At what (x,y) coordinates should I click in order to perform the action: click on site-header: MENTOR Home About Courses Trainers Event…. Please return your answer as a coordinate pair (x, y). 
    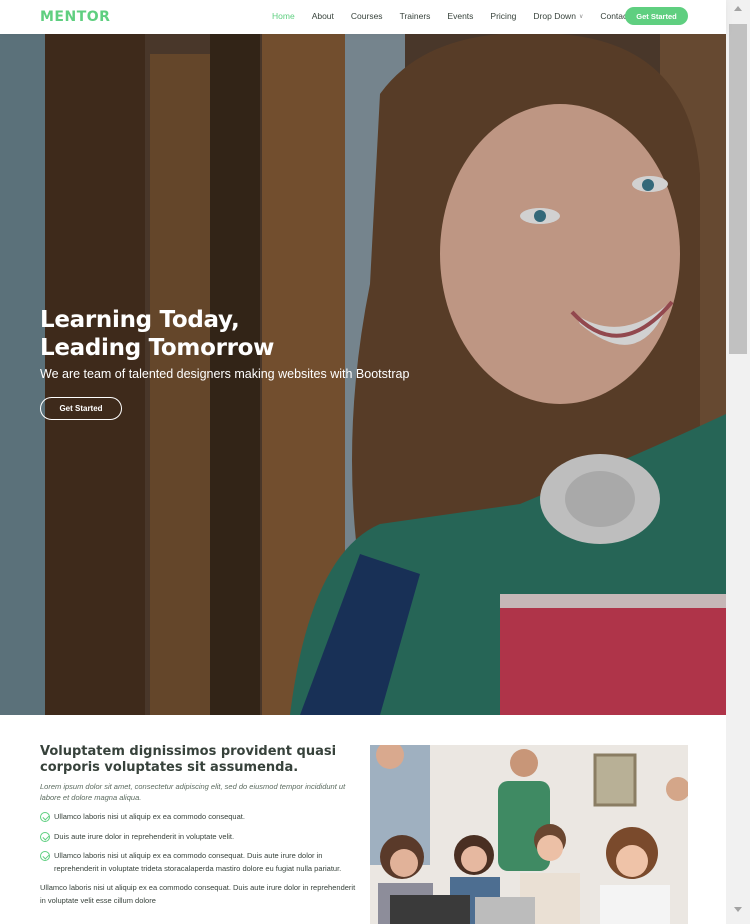
    Looking at the image, I should click on (363, 17).